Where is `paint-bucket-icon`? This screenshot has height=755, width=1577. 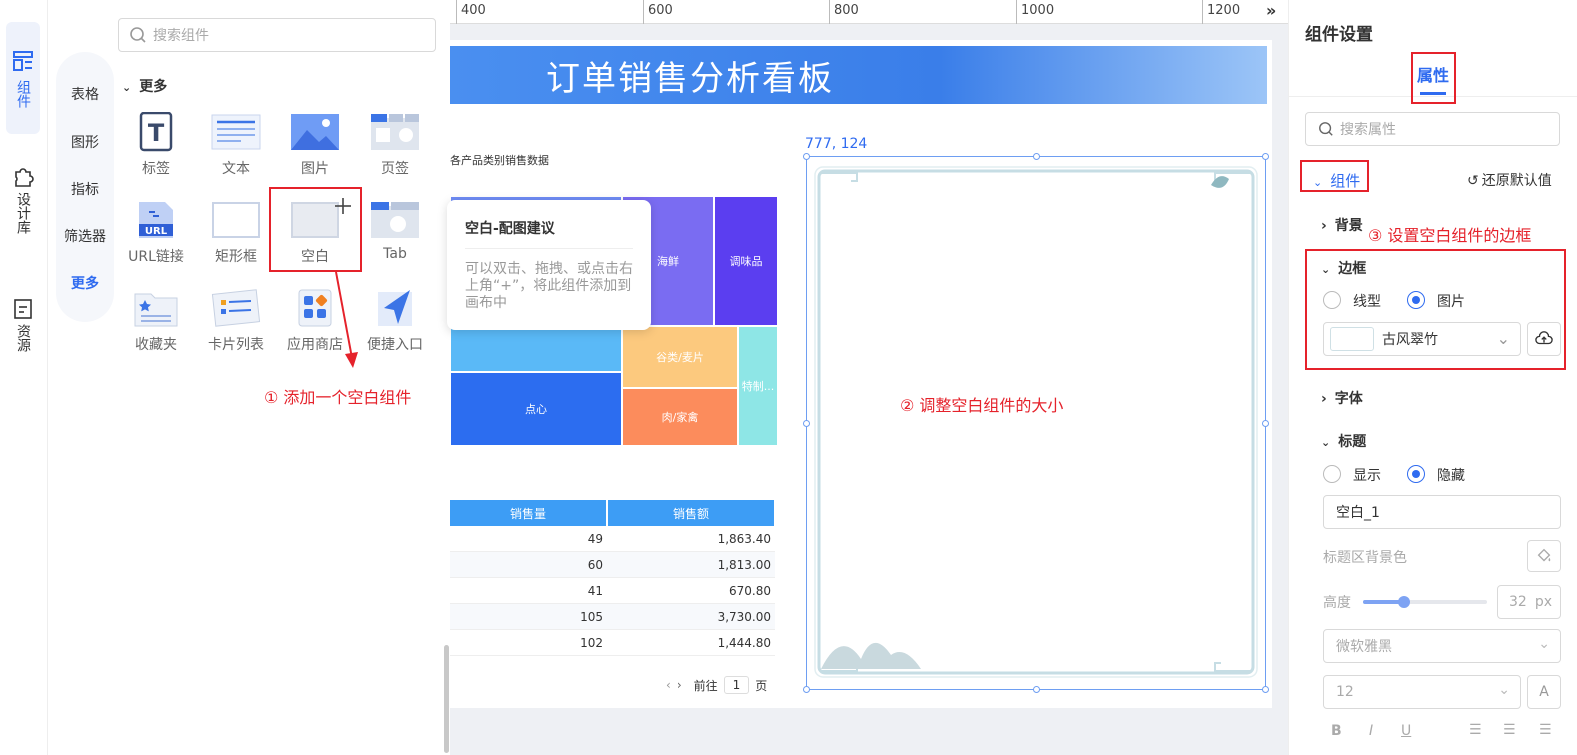 paint-bucket-icon is located at coordinates (1544, 555).